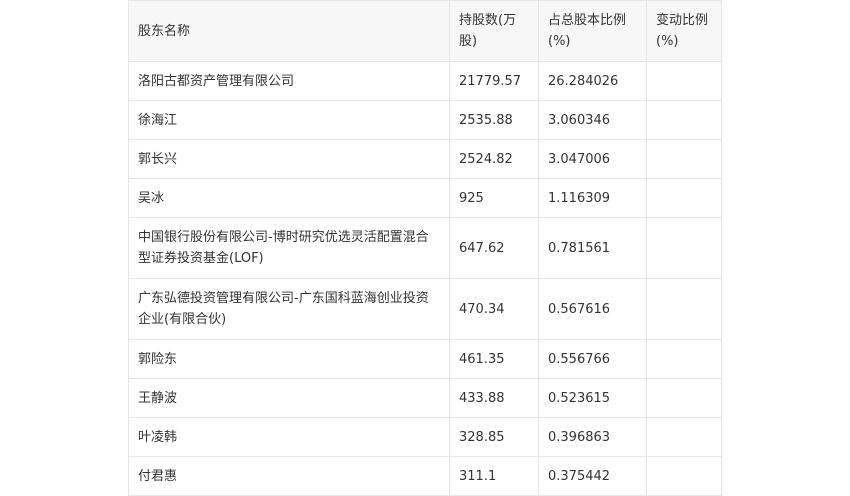 The image size is (850, 496). I want to click on table-row: 郭险东 461.35 0.556766, so click(425, 359).